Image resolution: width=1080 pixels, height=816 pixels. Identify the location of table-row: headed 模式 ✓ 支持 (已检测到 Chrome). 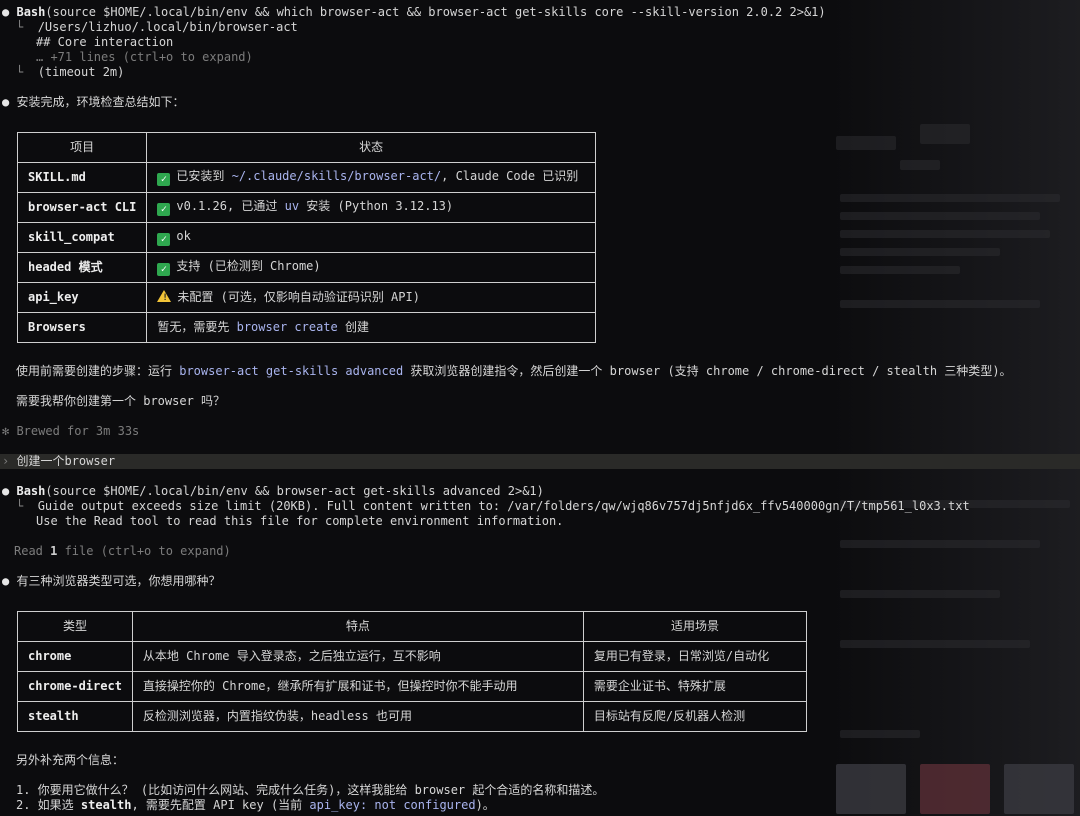
(306, 267).